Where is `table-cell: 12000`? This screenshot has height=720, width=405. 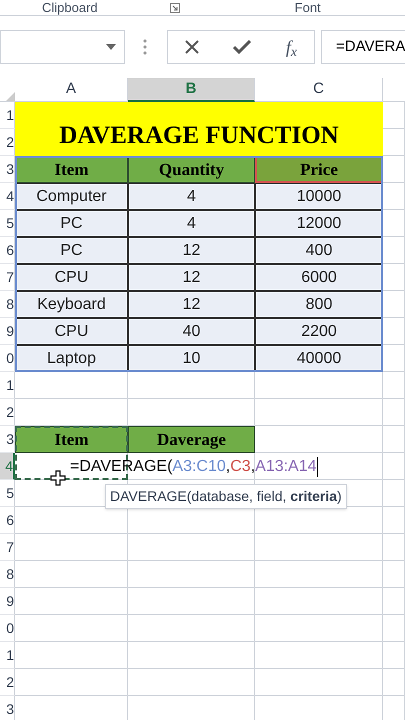 table-cell: 12000 is located at coordinates (319, 223).